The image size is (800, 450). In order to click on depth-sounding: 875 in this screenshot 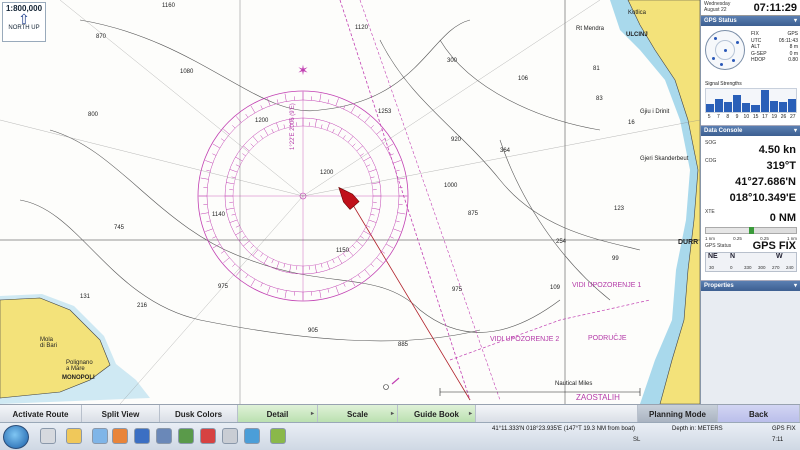, I will do `click(473, 214)`.